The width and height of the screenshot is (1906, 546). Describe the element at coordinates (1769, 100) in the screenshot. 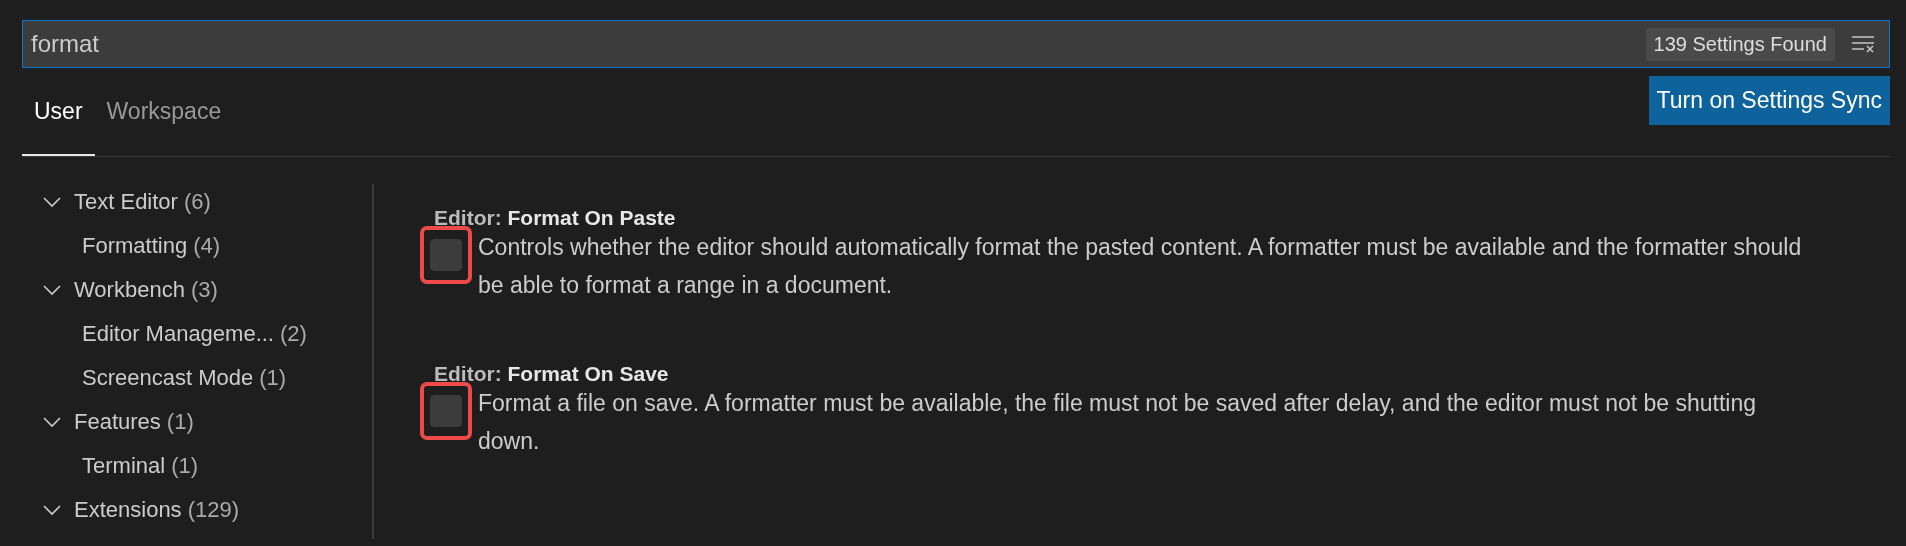

I see `sync-button: Turn on Settings Sync` at that location.